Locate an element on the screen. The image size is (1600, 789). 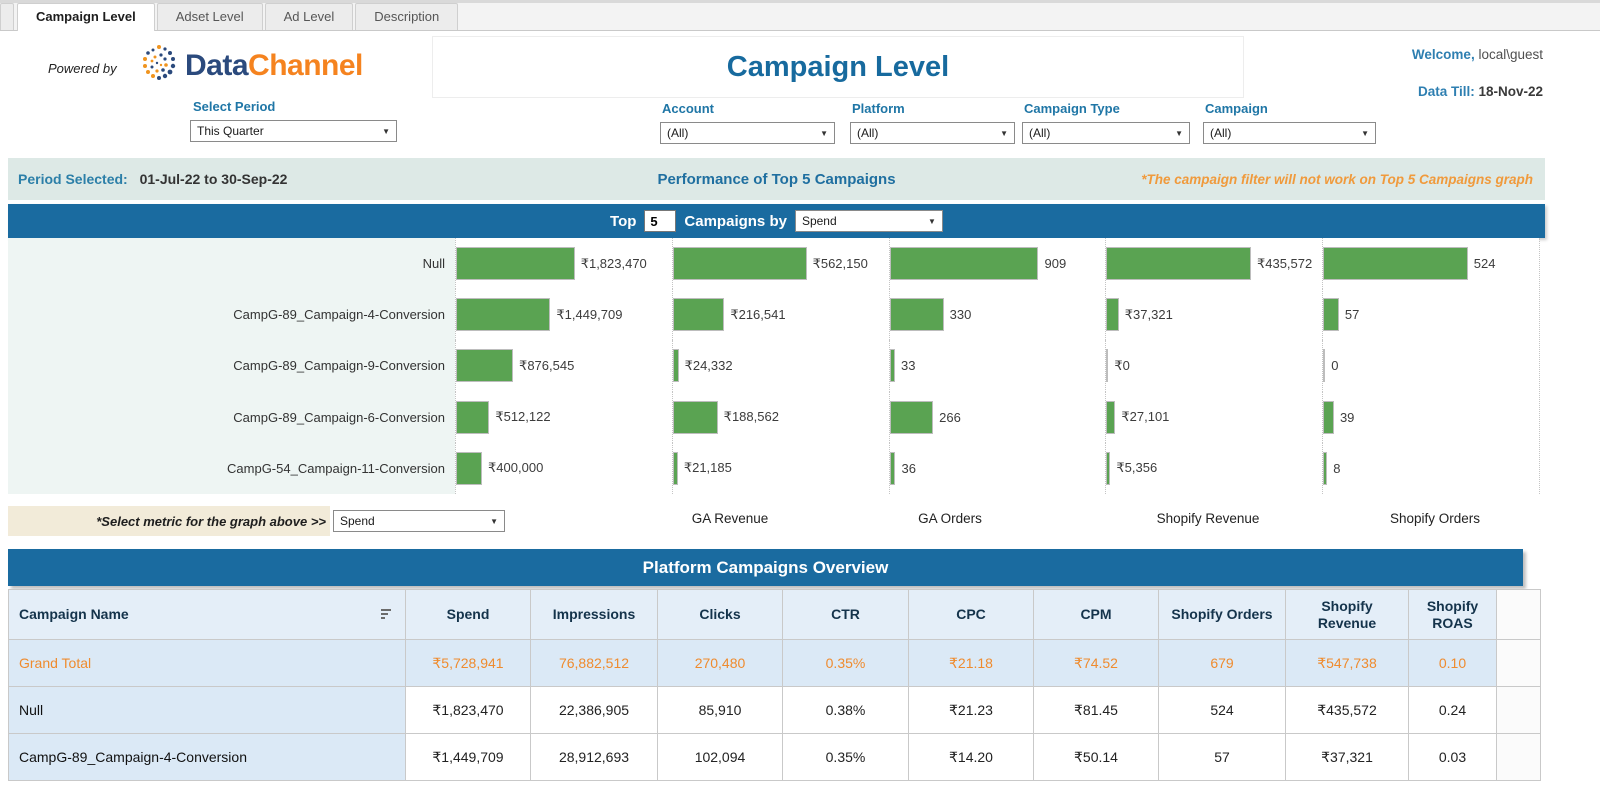
chart-row-label: CampG-54_Campaign-11-Conversion is located at coordinates (231, 468).